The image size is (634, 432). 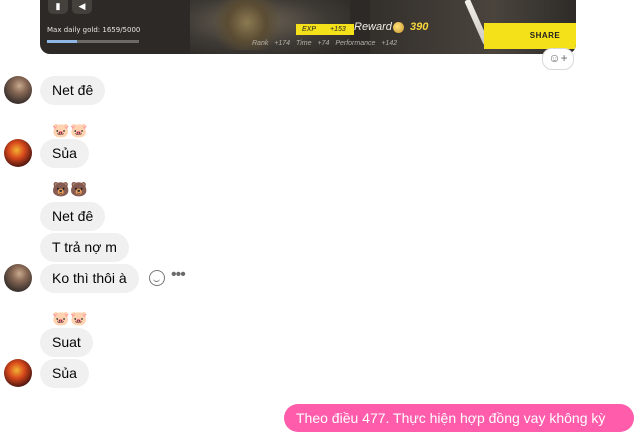 What do you see at coordinates (58, 7) in the screenshot?
I see `mic-icon: ▮` at bounding box center [58, 7].